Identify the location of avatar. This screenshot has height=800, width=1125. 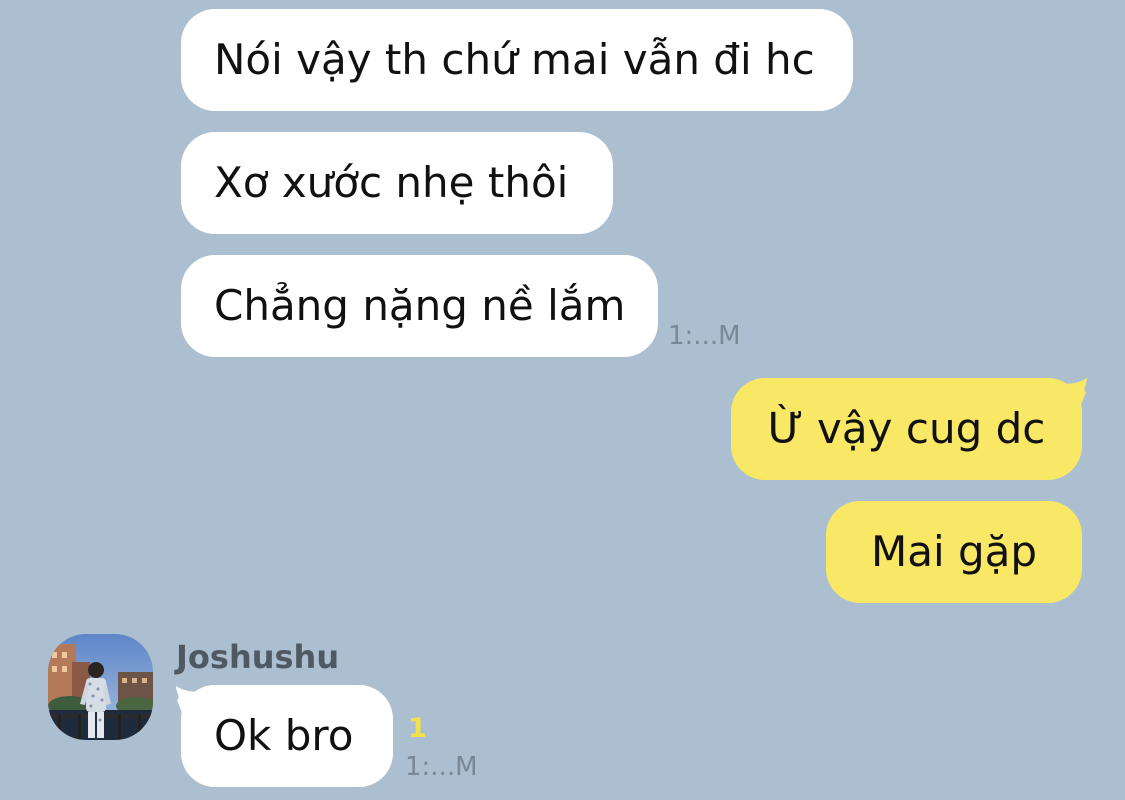
(100, 687).